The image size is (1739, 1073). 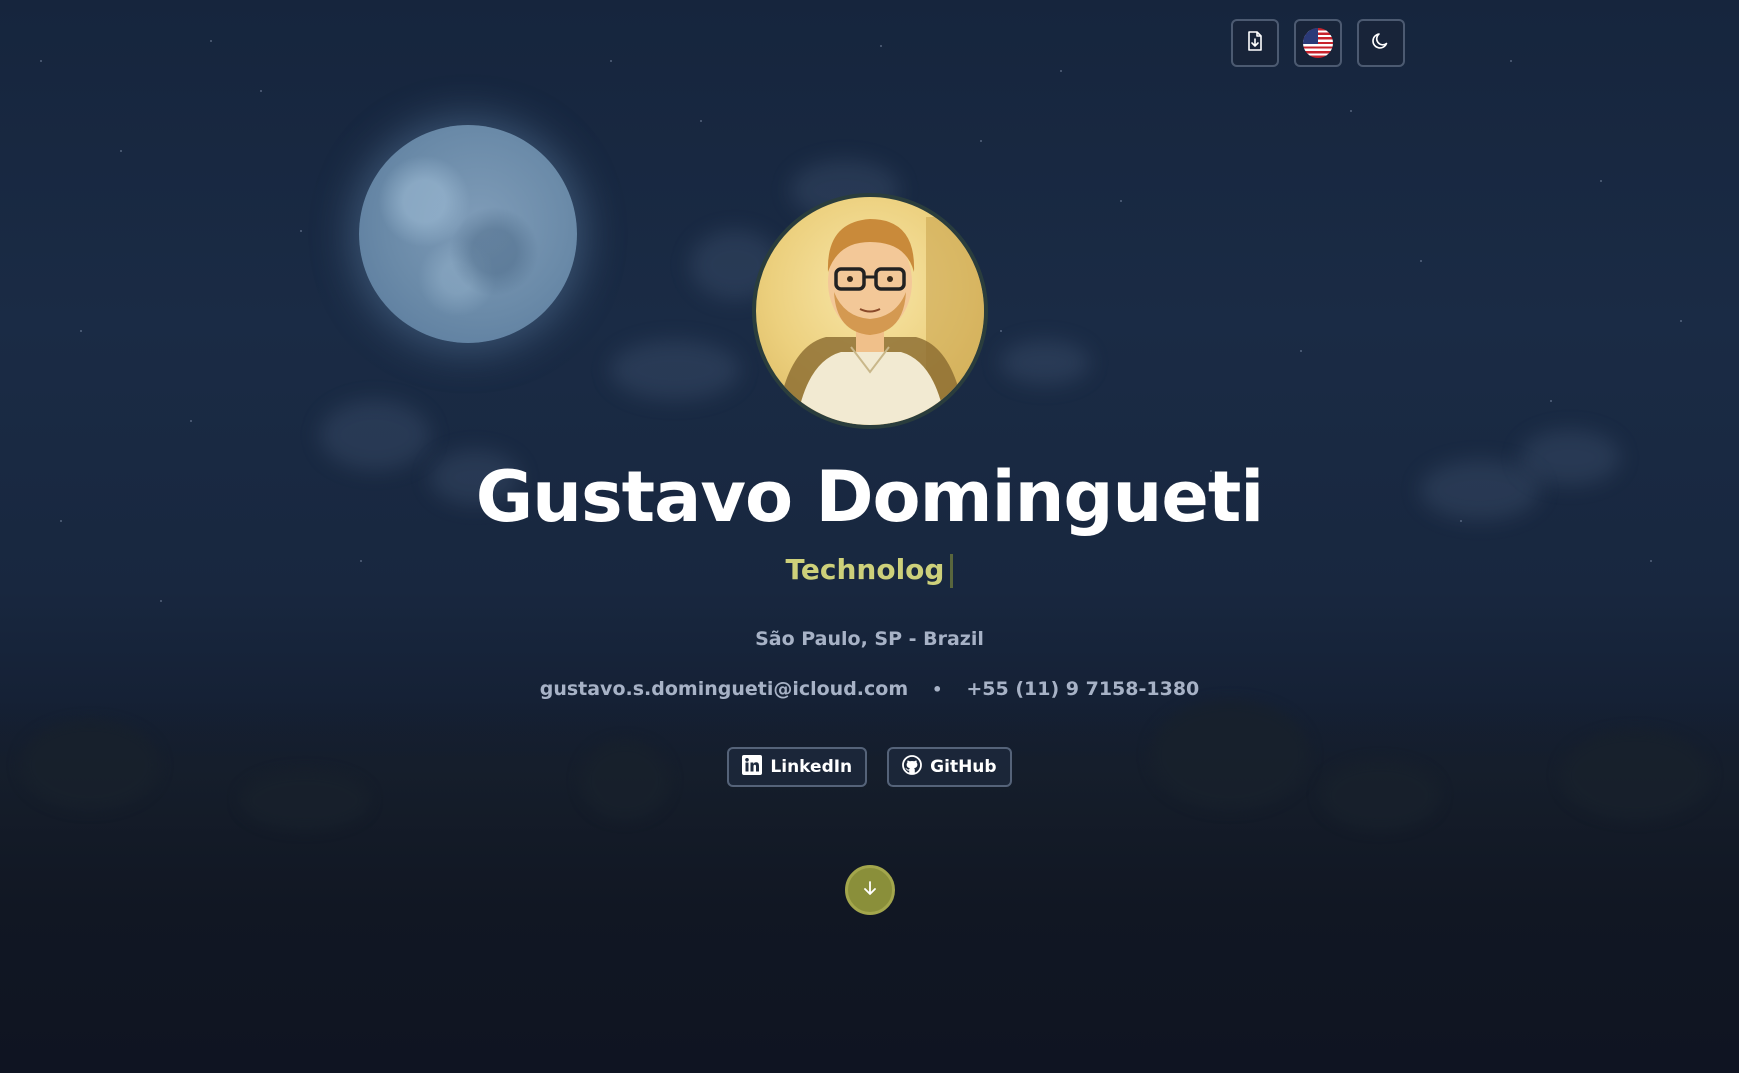 I want to click on github-icon, so click(x=912, y=767).